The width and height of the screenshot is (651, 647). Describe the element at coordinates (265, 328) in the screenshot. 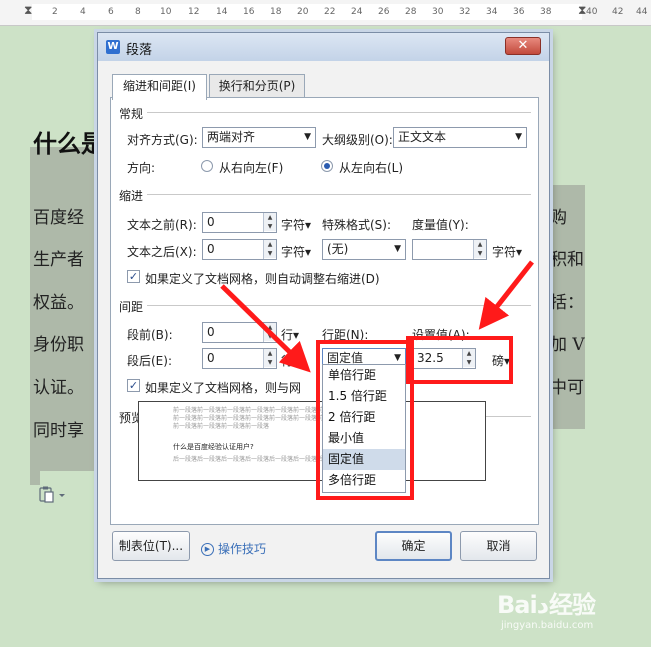

I see `arrow-to-line-spacing-icon` at that location.